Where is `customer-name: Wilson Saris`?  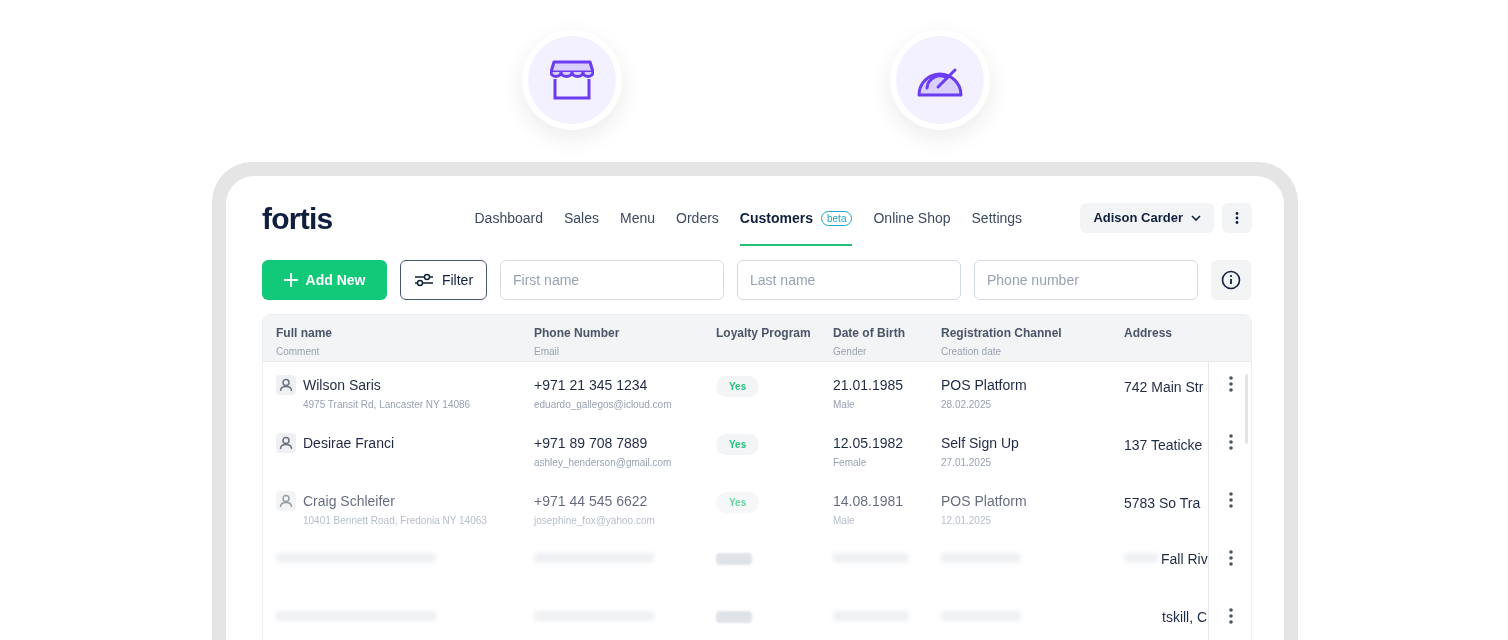
customer-name: Wilson Saris is located at coordinates (342, 385).